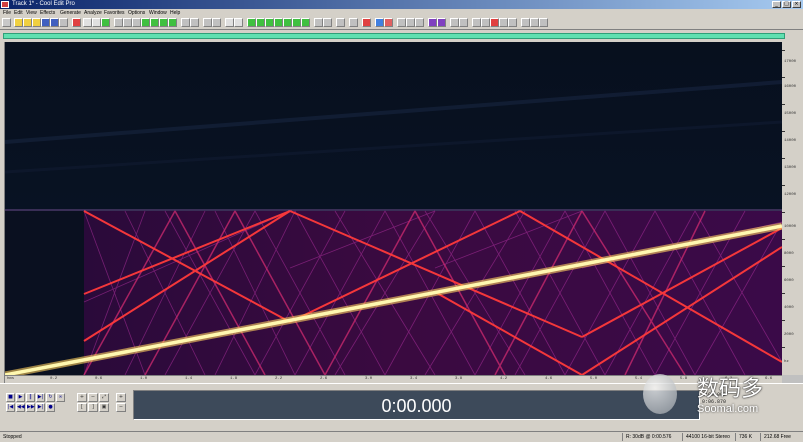 The height and width of the screenshot is (442, 803). Describe the element at coordinates (31, 13) in the screenshot. I see `menu-view: View` at that location.